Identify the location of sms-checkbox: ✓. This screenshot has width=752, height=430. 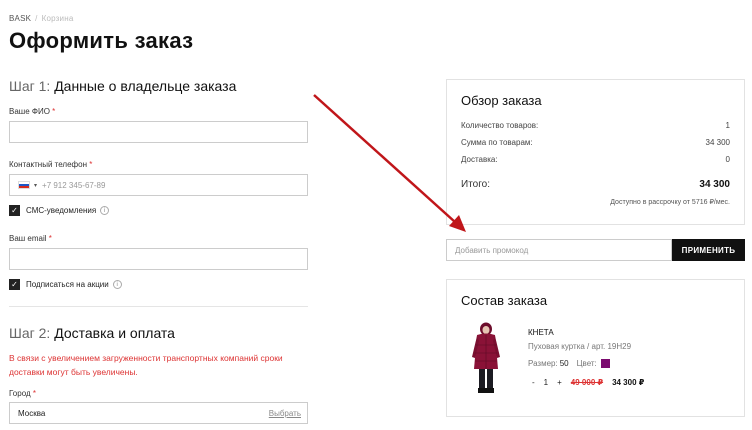
(14, 210).